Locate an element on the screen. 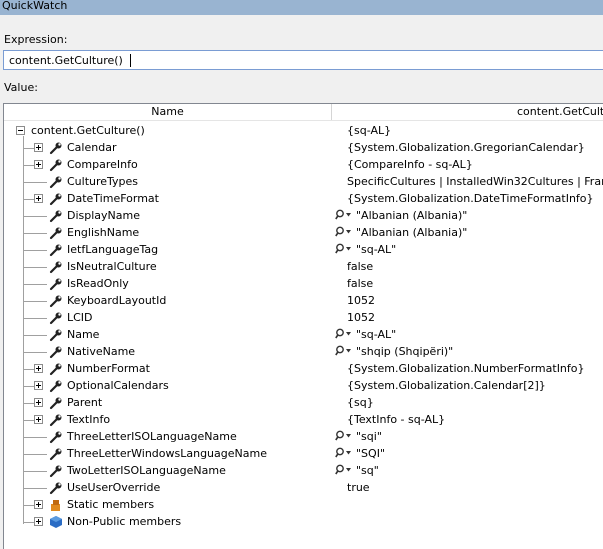 Image resolution: width=603 pixels, height=549 pixels. member-name: IetfLanguageTag is located at coordinates (113, 249).